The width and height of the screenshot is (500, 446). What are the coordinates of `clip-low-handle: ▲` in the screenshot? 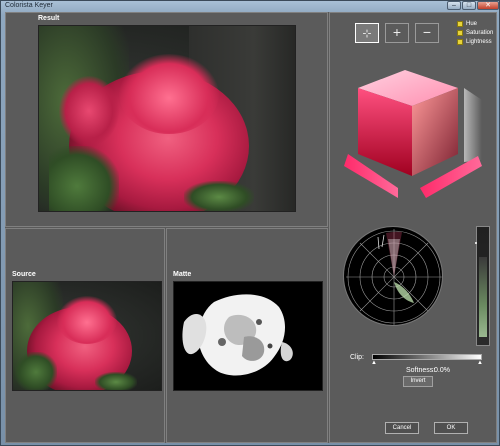 It's located at (374, 363).